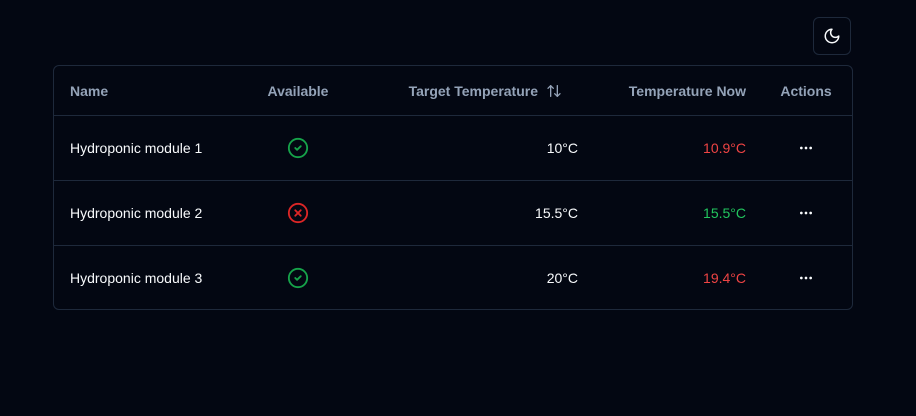 The image size is (916, 416). Describe the element at coordinates (136, 278) in the screenshot. I see `module-name: Hydroponic module 3` at that location.